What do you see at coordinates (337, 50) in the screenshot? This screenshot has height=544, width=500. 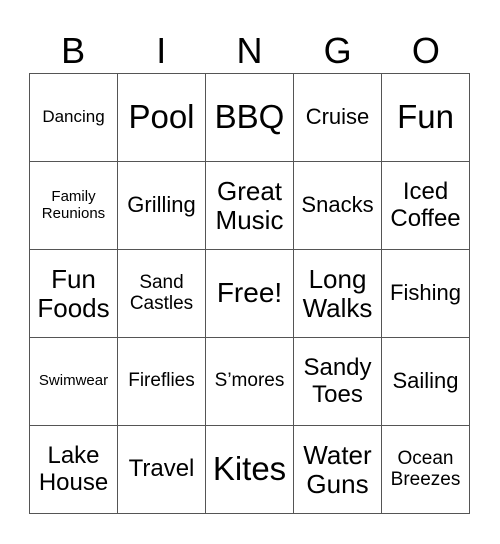 I see `header-letter-g: G` at bounding box center [337, 50].